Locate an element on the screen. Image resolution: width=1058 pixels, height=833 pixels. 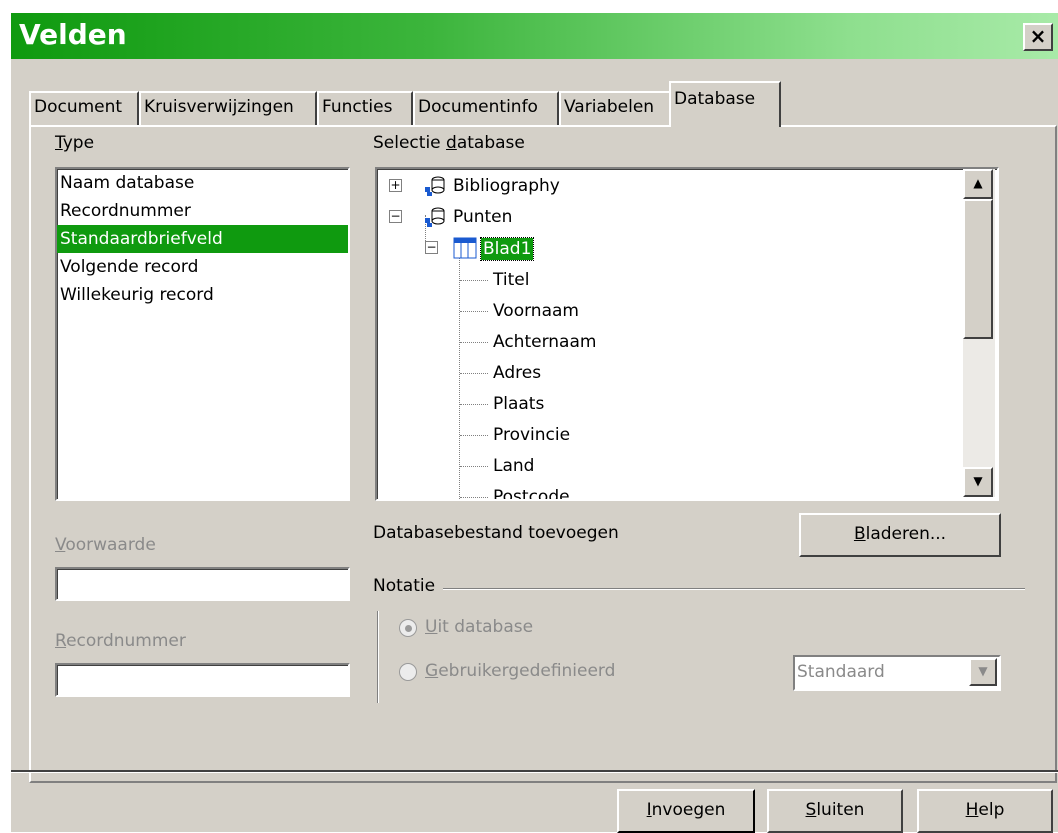
type-item-record-number: Recordnummer is located at coordinates (202, 211).